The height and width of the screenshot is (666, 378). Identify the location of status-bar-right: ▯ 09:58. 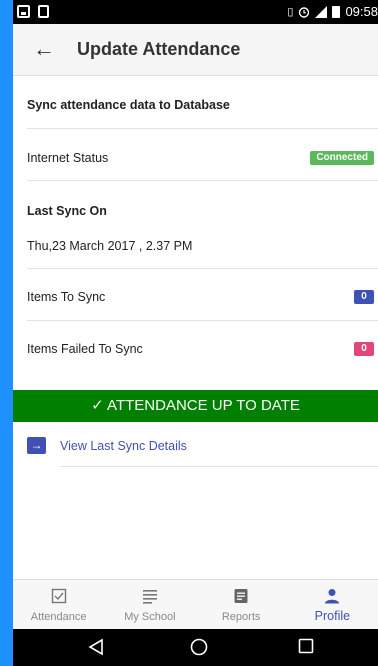
(332, 11).